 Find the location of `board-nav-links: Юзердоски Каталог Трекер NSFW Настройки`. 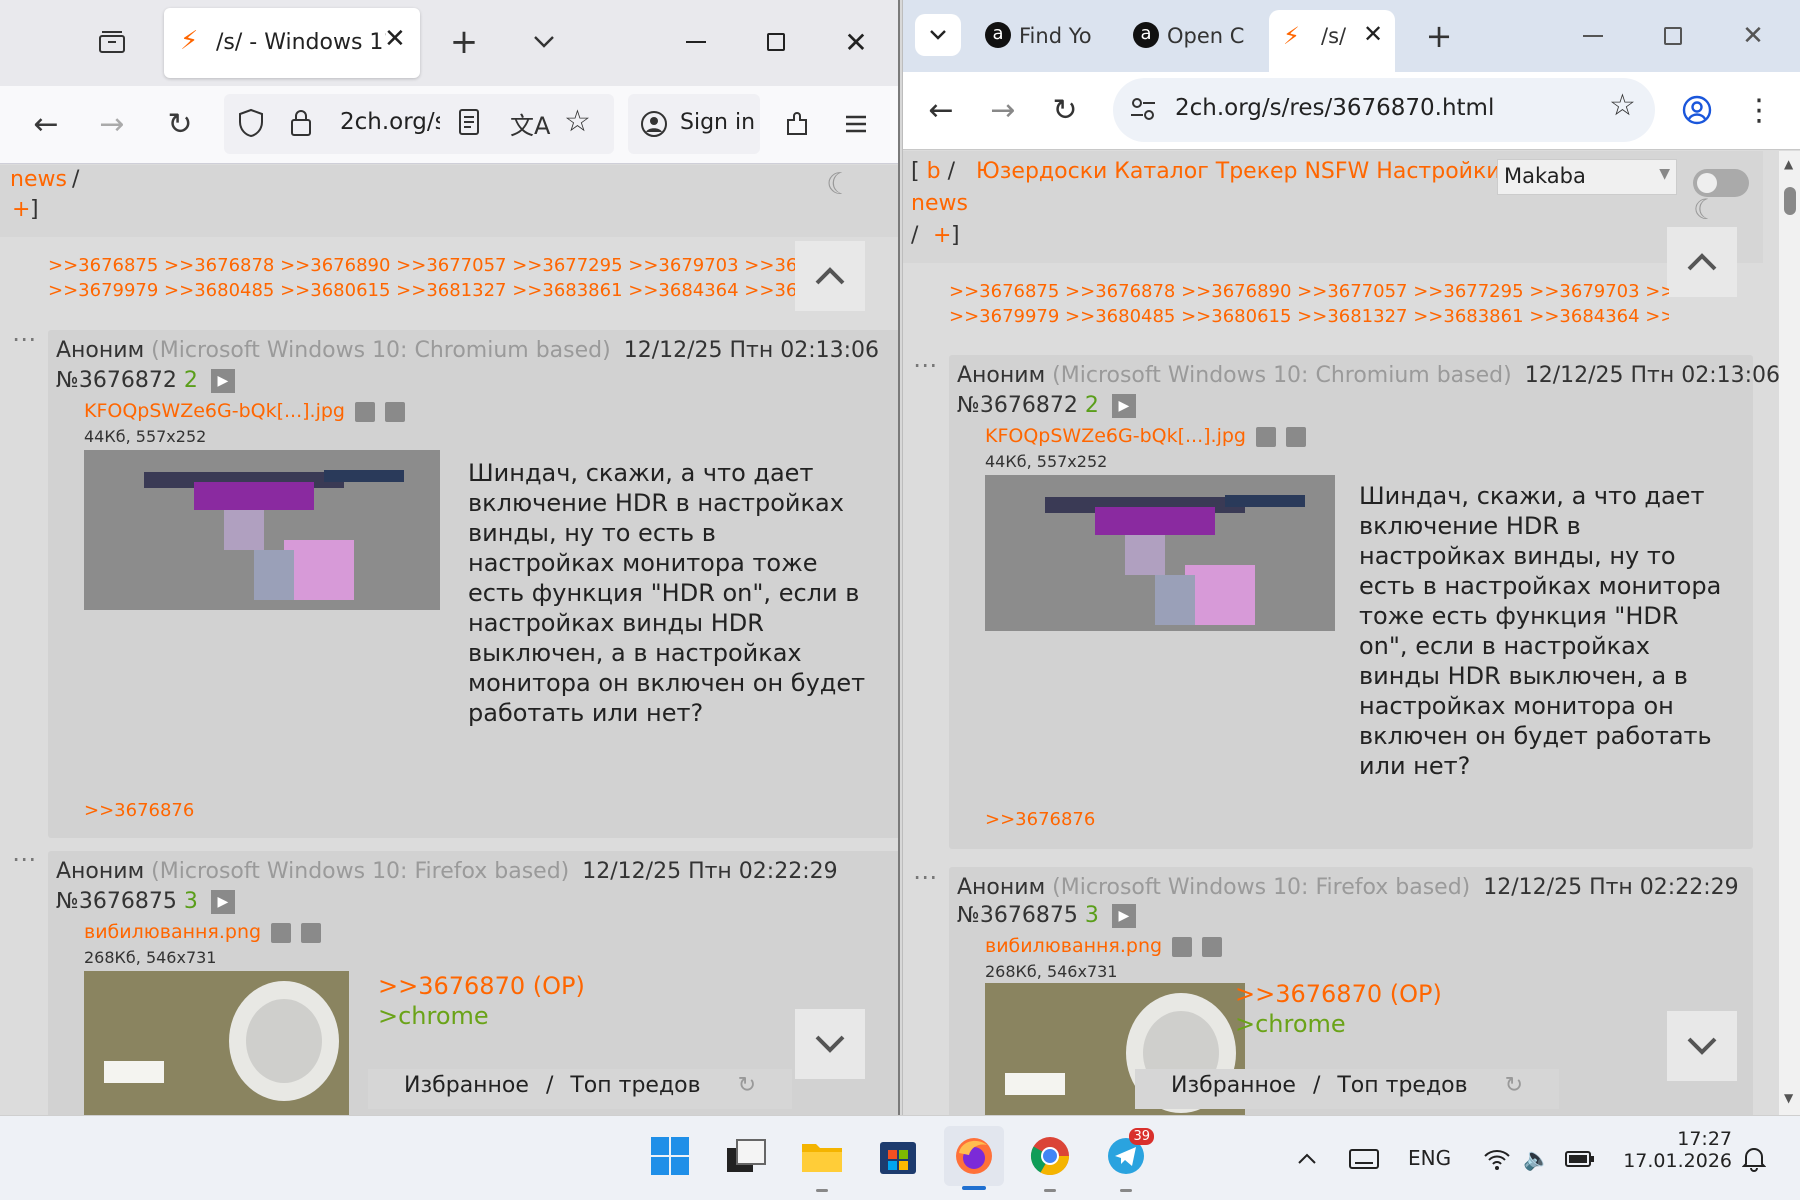

board-nav-links: Юзердоски Каталог Трекер NSFW Настройки is located at coordinates (1238, 171).